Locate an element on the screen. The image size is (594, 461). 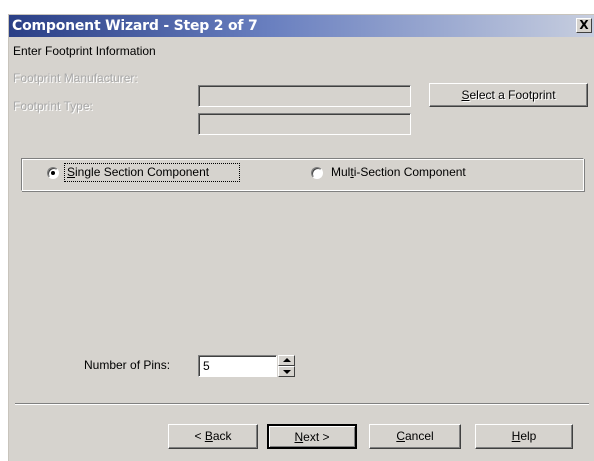
title-bar: Component Wizard - Step 2 of 7 X is located at coordinates (301, 26).